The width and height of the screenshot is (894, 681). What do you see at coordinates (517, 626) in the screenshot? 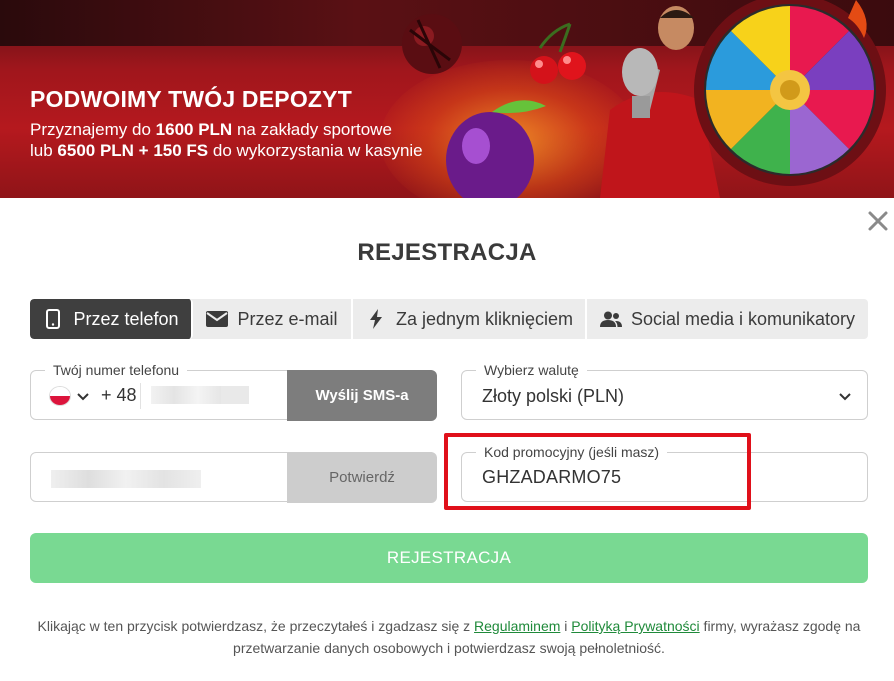
I see `terms-link: Regulaminem` at bounding box center [517, 626].